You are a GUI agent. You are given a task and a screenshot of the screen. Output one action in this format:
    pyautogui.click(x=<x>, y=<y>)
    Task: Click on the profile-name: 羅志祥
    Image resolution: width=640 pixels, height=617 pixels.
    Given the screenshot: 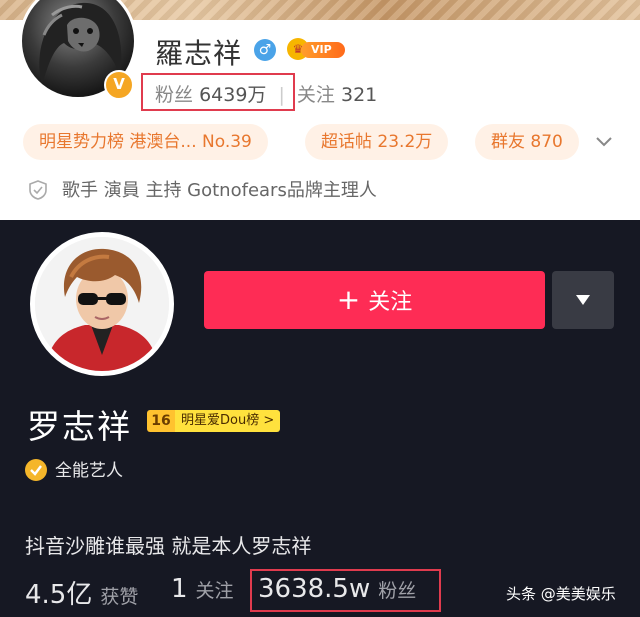 What is the action you would take?
    pyautogui.click(x=199, y=53)
    